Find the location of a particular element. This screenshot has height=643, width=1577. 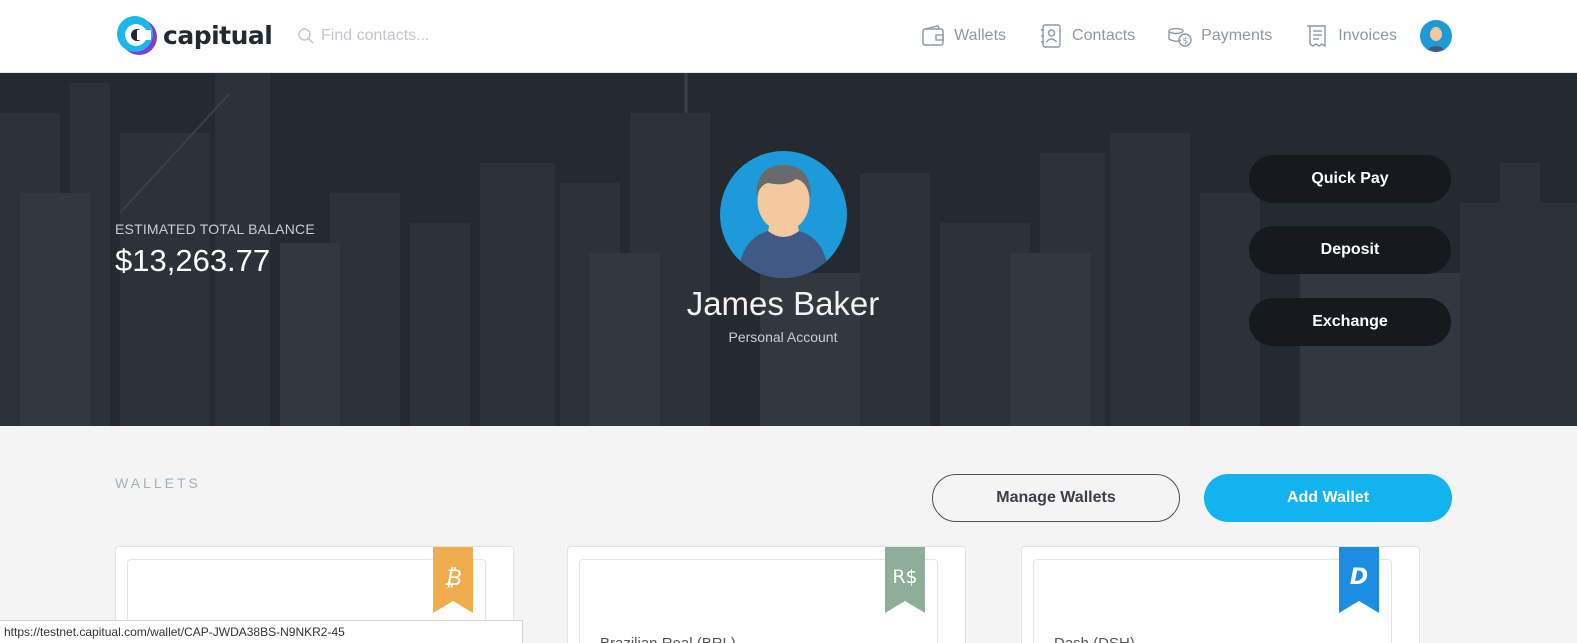

nav-label-contacts: Contacts is located at coordinates (1104, 35).